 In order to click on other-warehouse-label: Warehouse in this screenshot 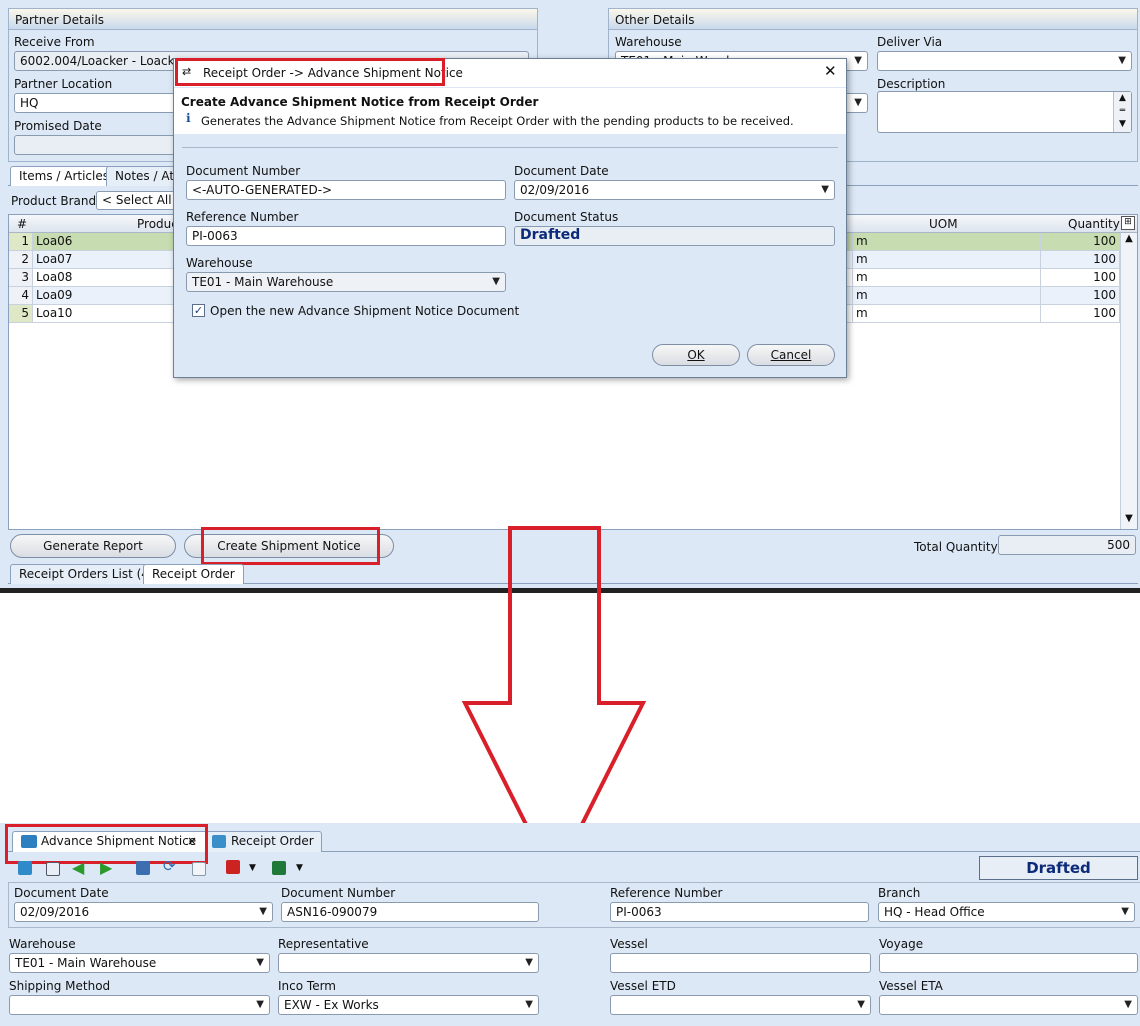, I will do `click(648, 42)`.